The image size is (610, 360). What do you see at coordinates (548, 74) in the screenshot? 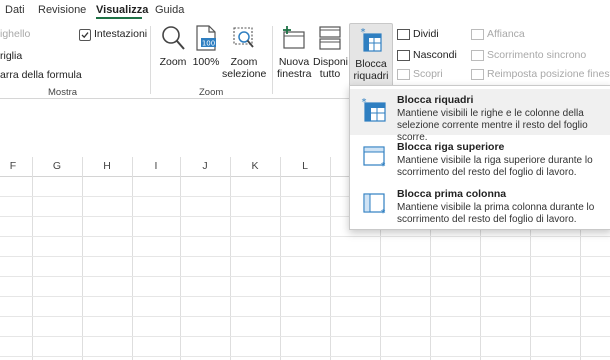
I see `reimposta-posizione-button: Reimposta posizione finestra` at bounding box center [548, 74].